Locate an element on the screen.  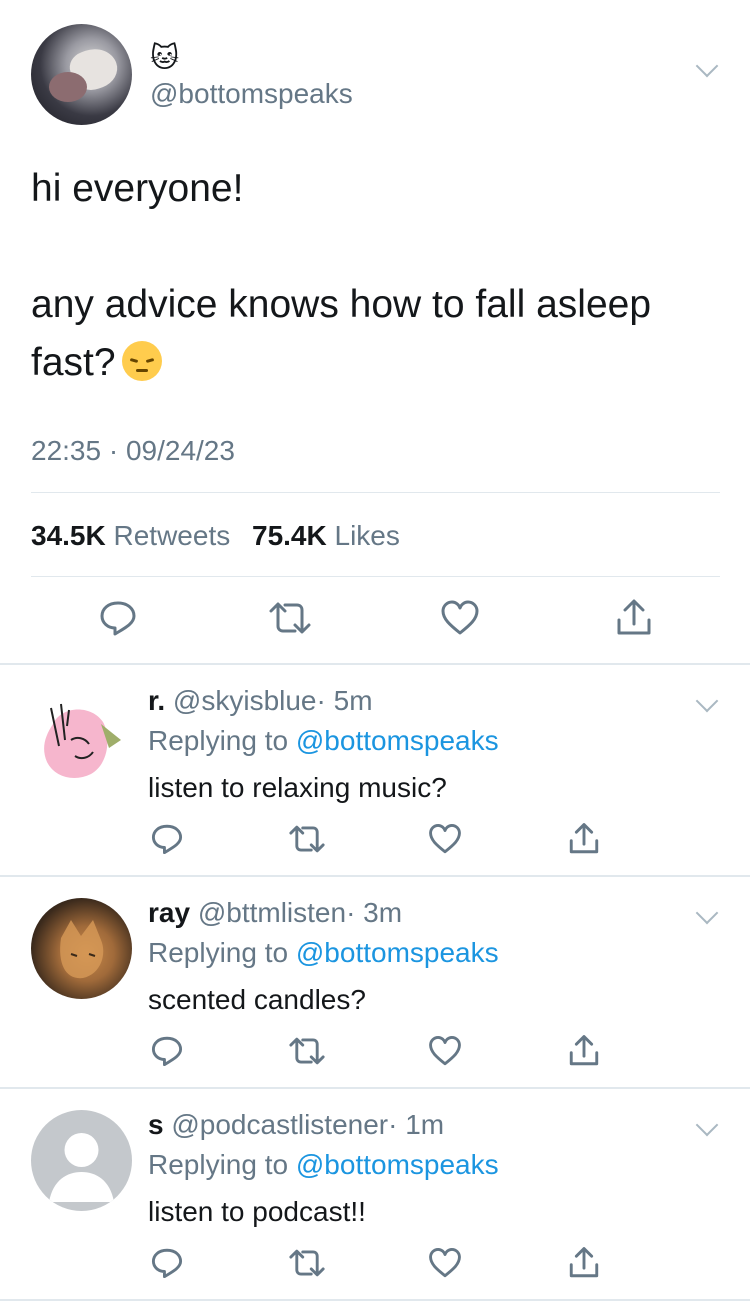
display-name: 🐱 is located at coordinates (164, 58).